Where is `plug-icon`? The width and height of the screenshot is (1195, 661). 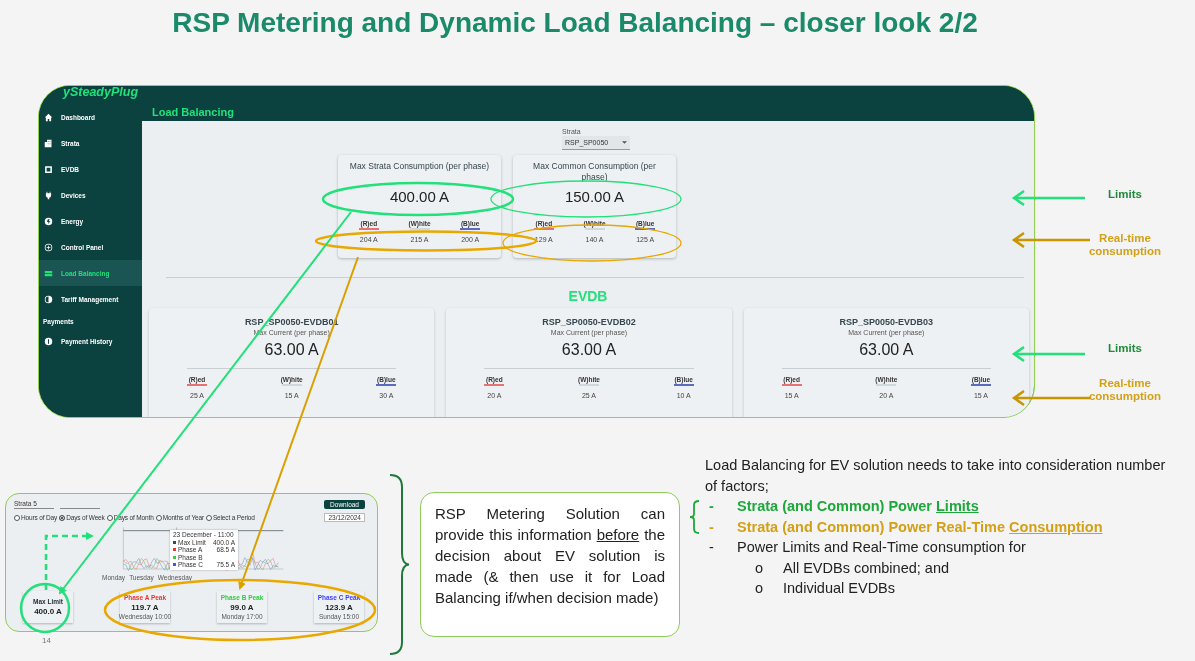
plug-icon is located at coordinates (48, 195).